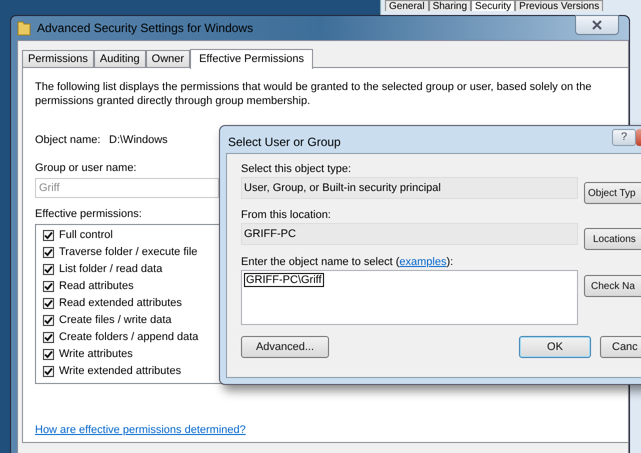 This screenshot has width=641, height=453. What do you see at coordinates (120, 372) in the screenshot?
I see `permission-label: Write extended attributes` at bounding box center [120, 372].